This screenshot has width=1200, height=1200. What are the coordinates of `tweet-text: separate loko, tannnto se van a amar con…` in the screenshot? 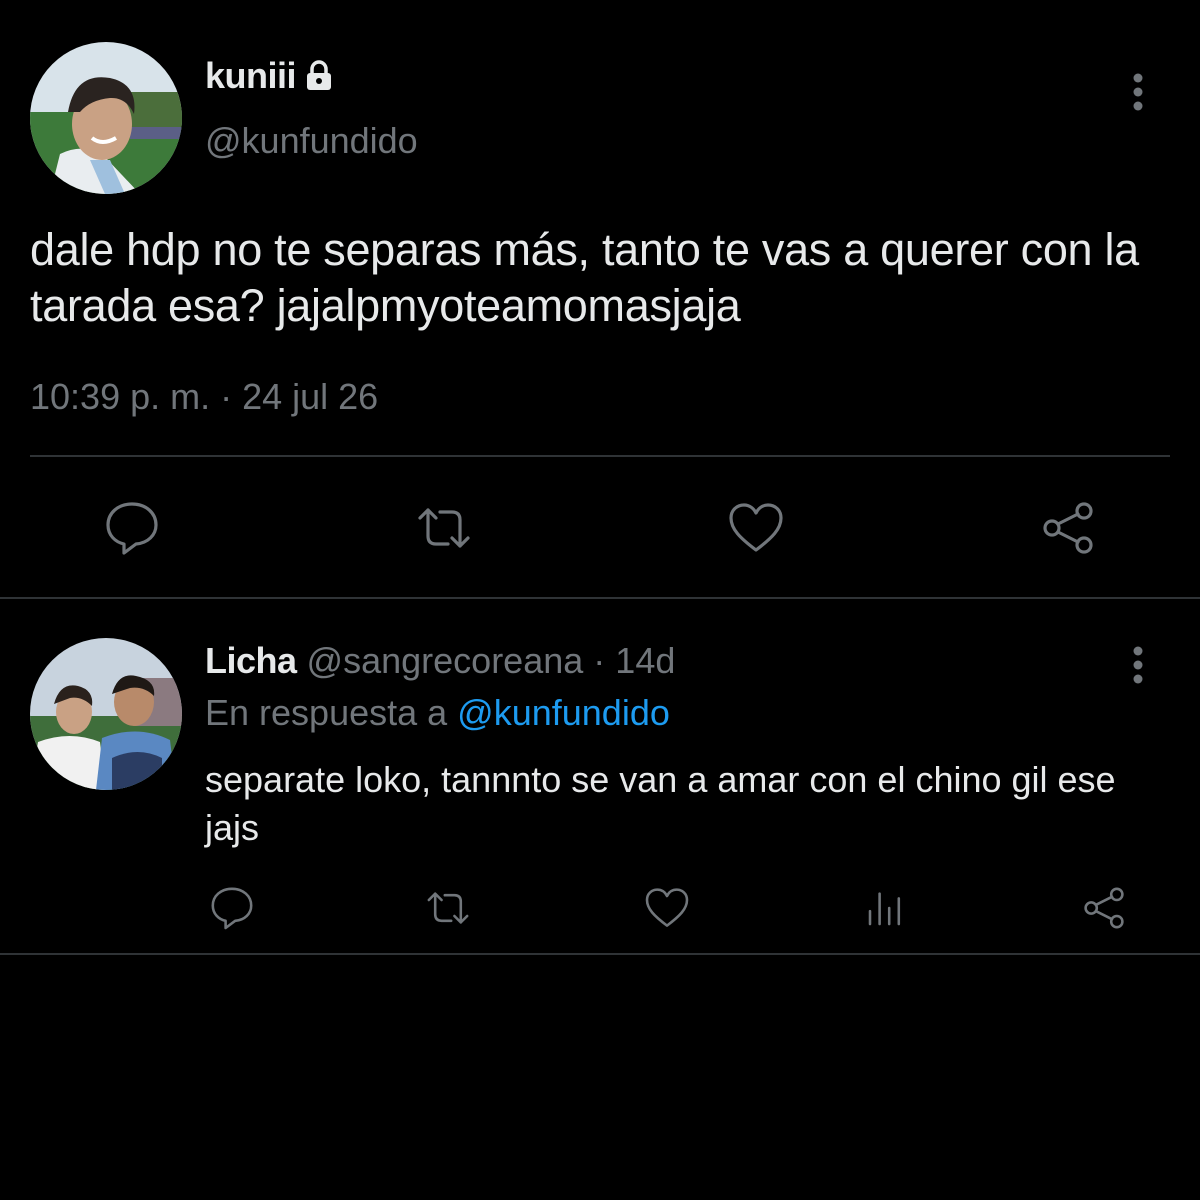 It's located at (660, 803).